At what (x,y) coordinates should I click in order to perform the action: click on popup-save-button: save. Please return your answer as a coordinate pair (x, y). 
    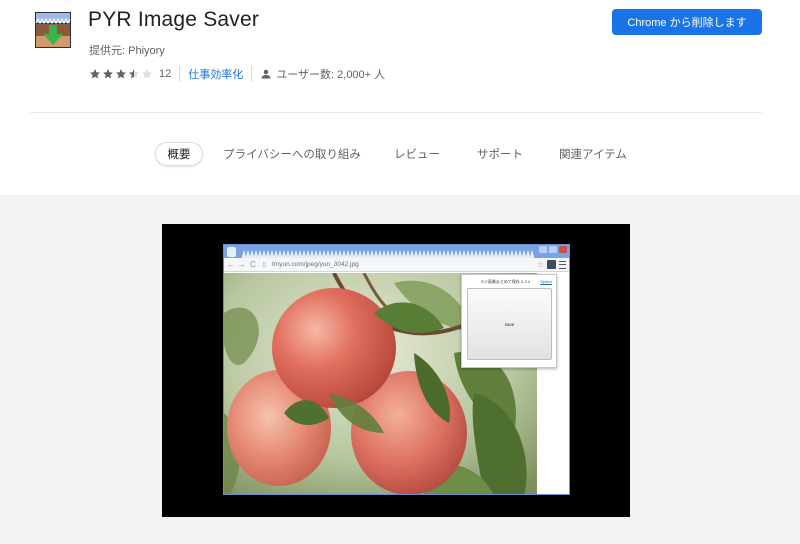
    Looking at the image, I should click on (509, 324).